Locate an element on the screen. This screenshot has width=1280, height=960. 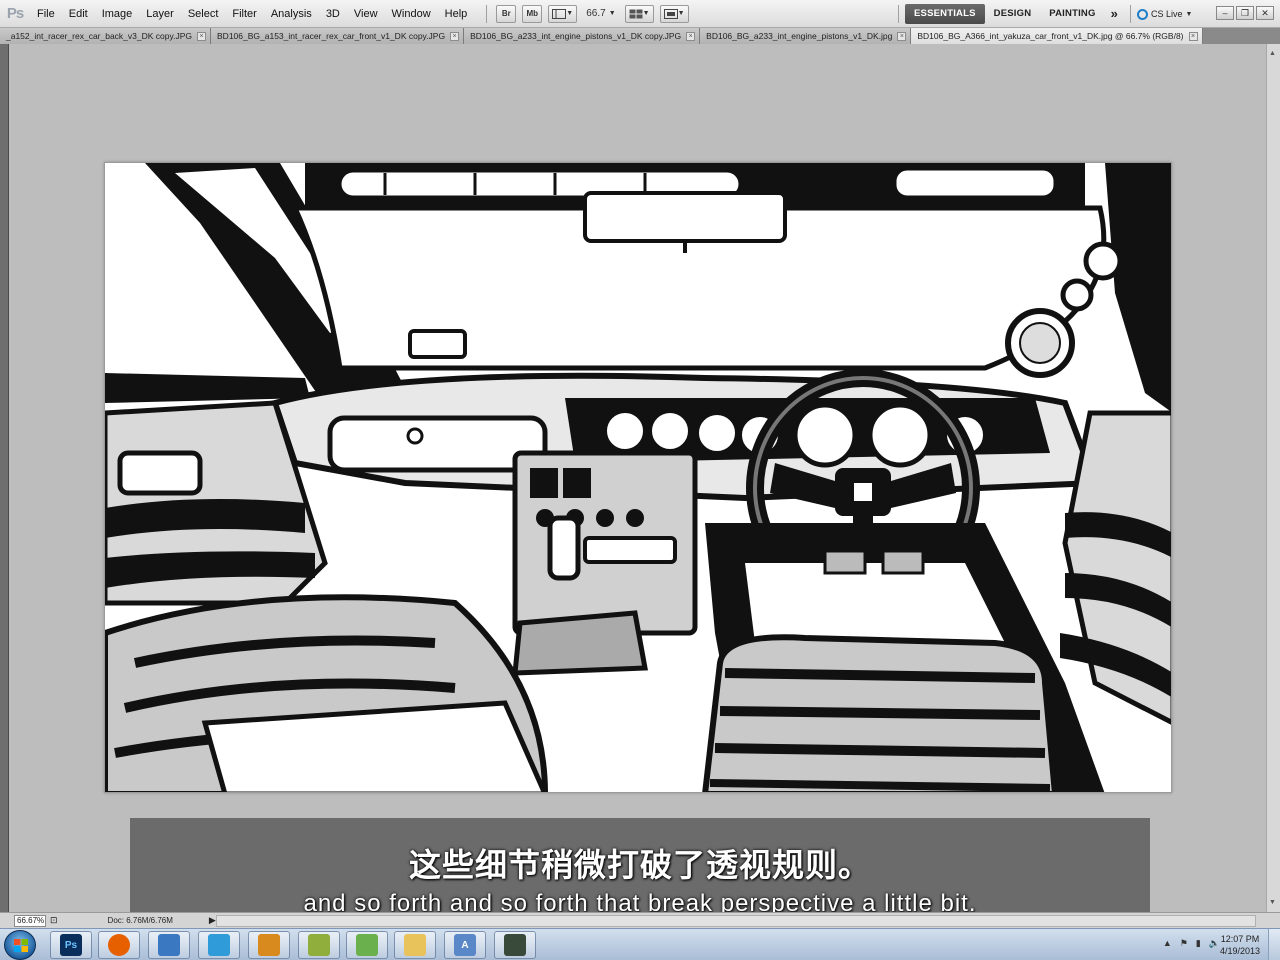
menu-edit: Edit is located at coordinates (78, 14).